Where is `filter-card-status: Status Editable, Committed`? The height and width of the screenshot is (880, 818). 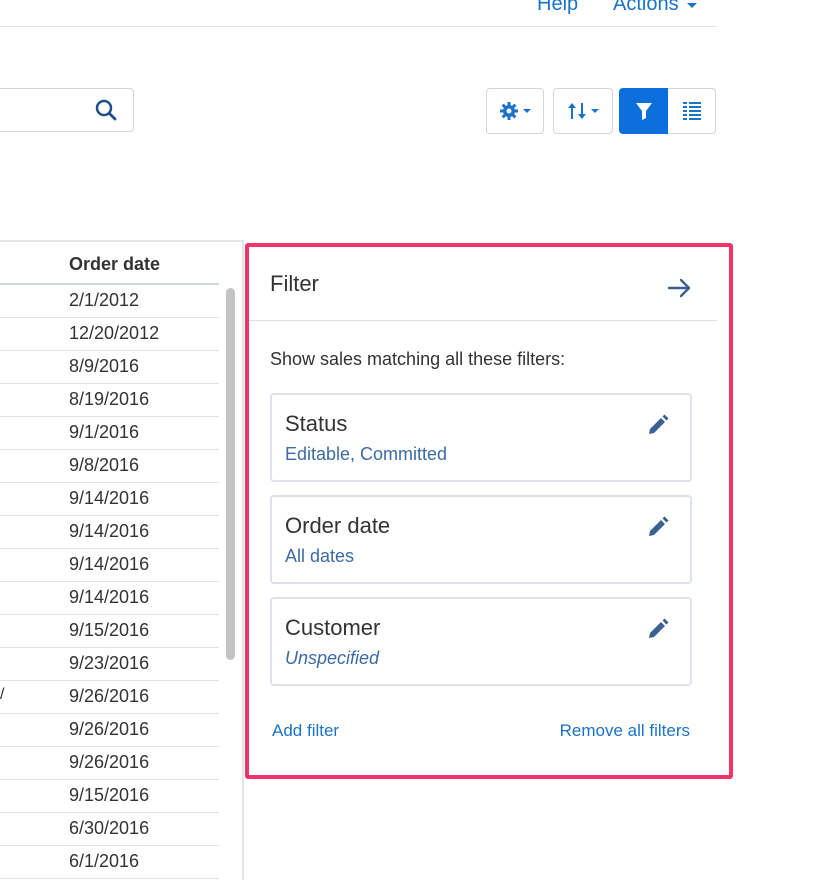 filter-card-status: Status Editable, Committed is located at coordinates (481, 437).